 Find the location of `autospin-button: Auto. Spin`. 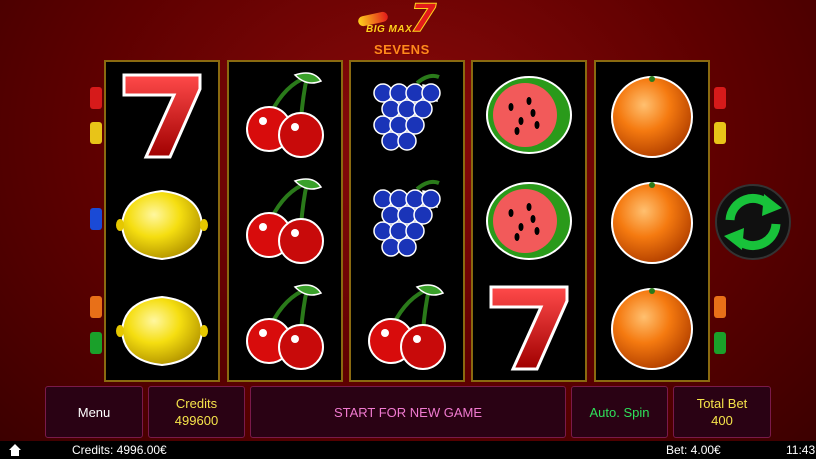

autospin-button: Auto. Spin is located at coordinates (619, 412).